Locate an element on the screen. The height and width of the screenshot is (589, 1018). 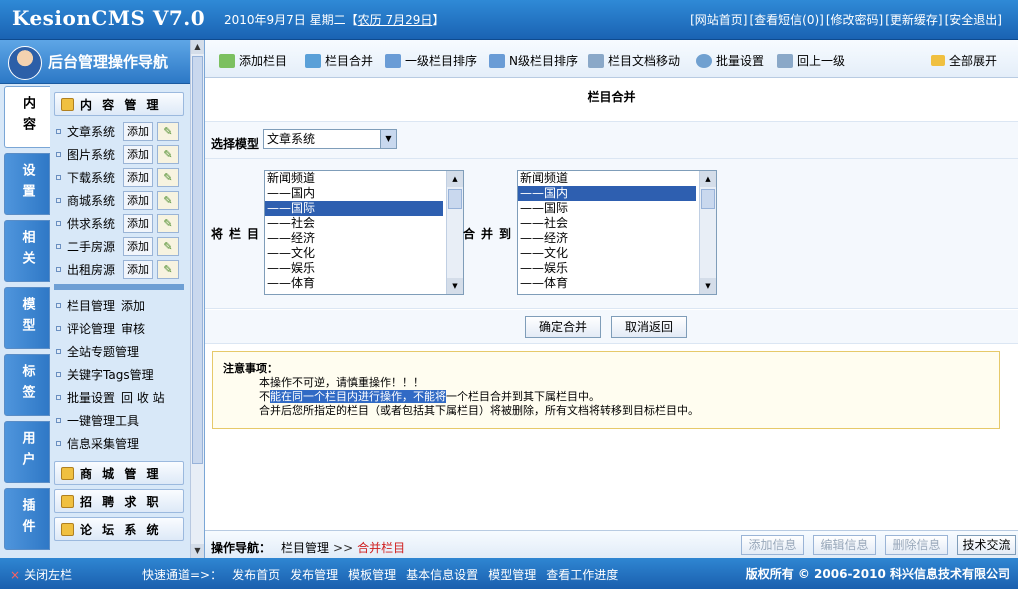
target-option: ——社会 is located at coordinates (607, 223).